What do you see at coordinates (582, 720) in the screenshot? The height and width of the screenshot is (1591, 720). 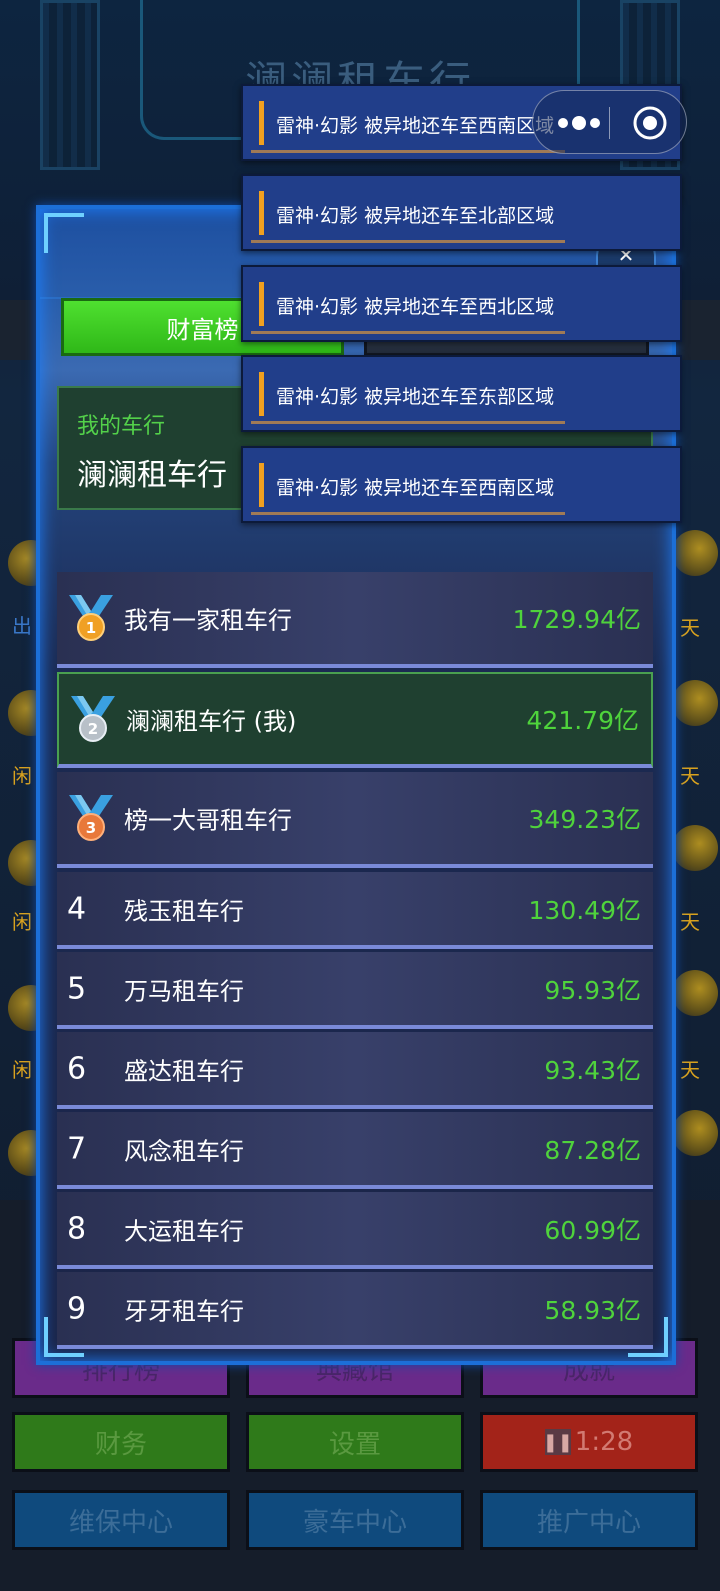 I see `ranking-value: 421.79亿` at bounding box center [582, 720].